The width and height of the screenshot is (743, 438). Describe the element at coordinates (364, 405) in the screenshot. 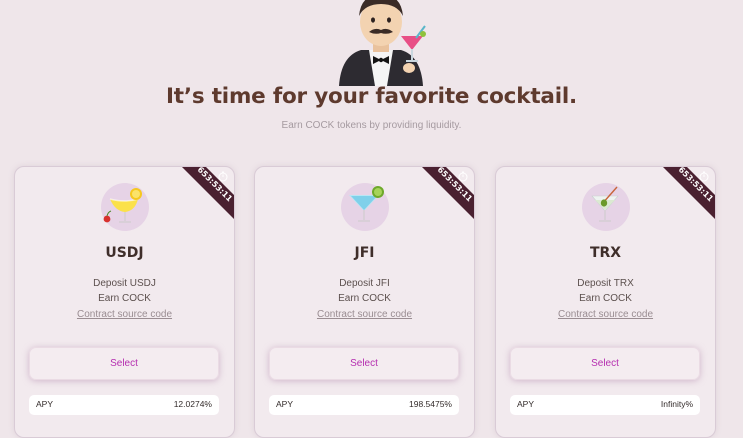

I see `apy-row: APY 198.5475%` at that location.